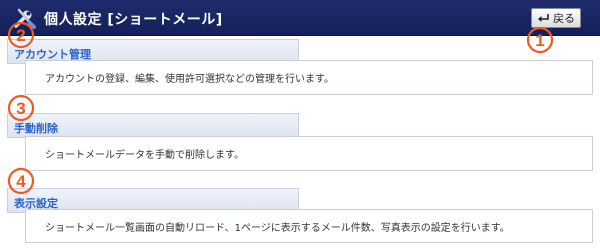  I want to click on back-button-label: 戻る, so click(564, 18).